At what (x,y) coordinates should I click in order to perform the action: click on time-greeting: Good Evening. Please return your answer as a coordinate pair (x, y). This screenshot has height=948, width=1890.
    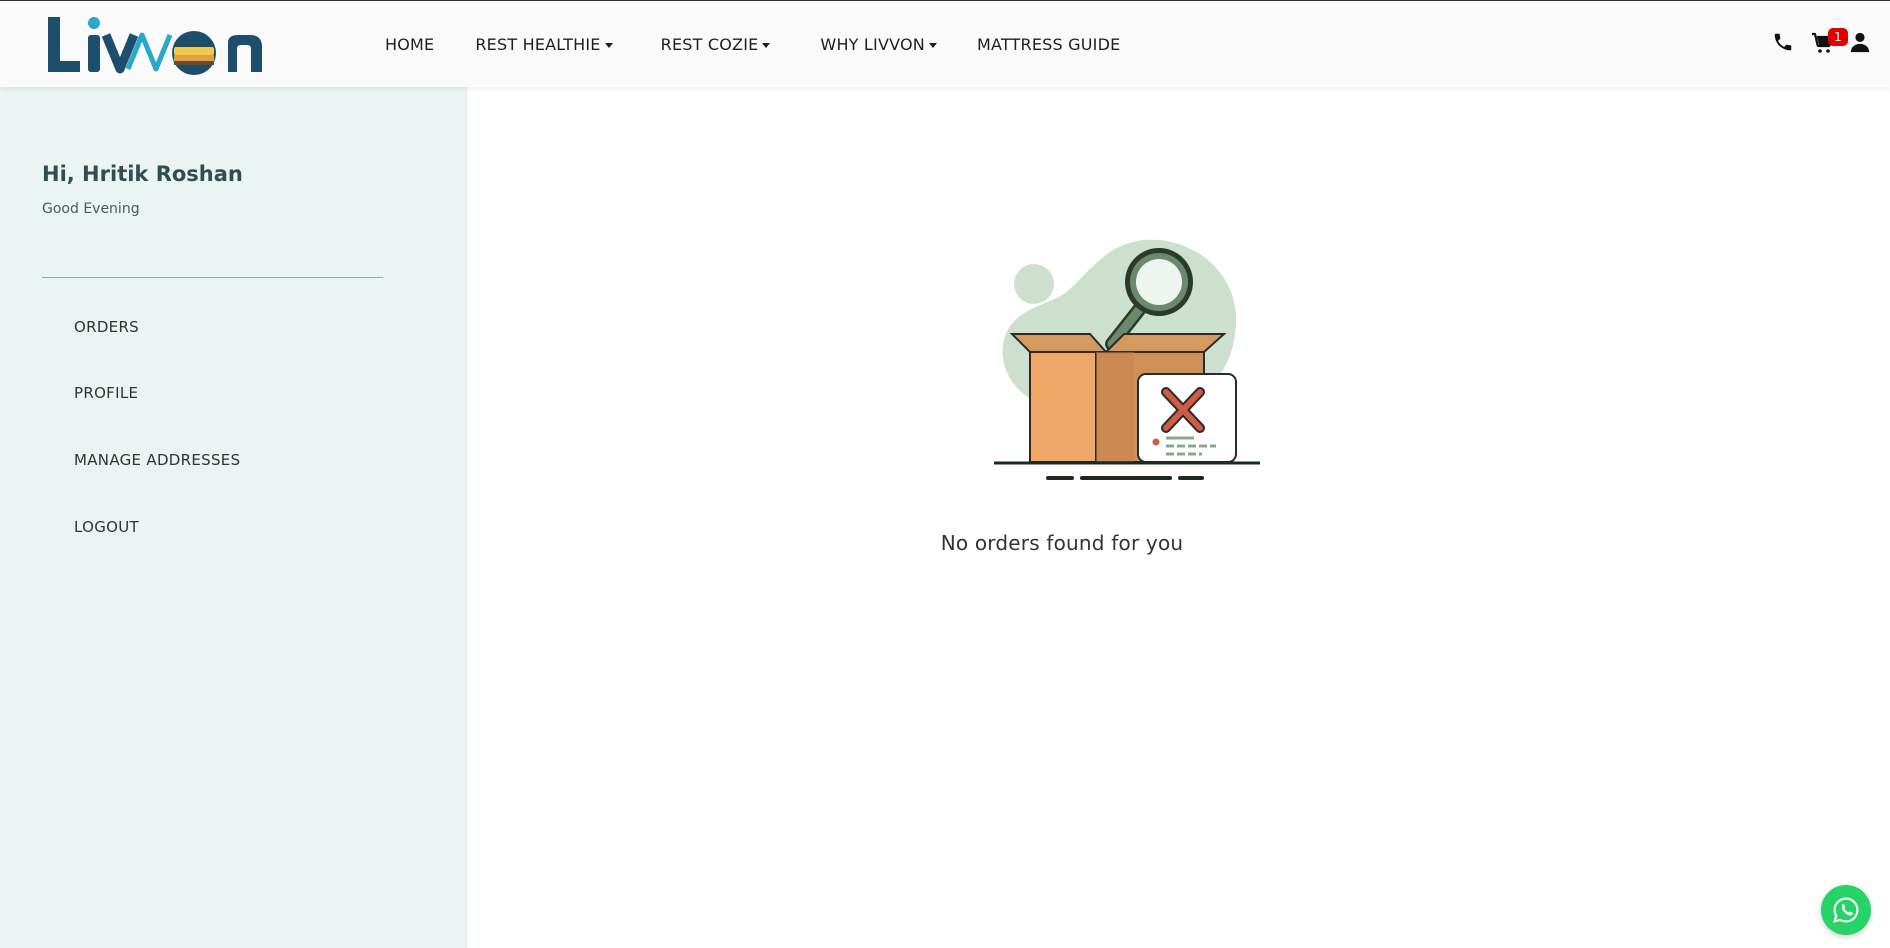
    Looking at the image, I should click on (91, 209).